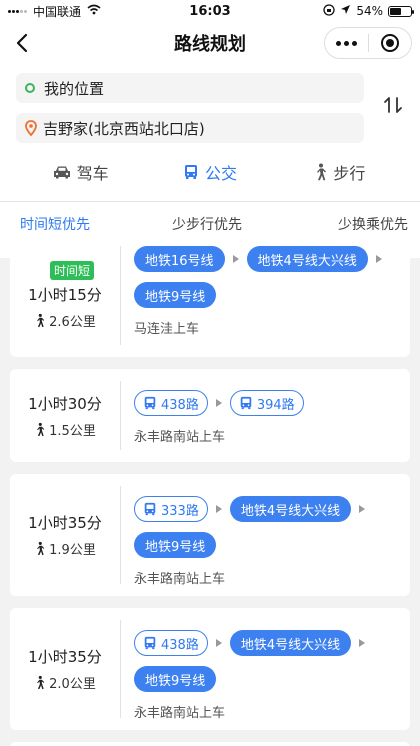  I want to click on tab-drive-label: 驾车, so click(92, 173).